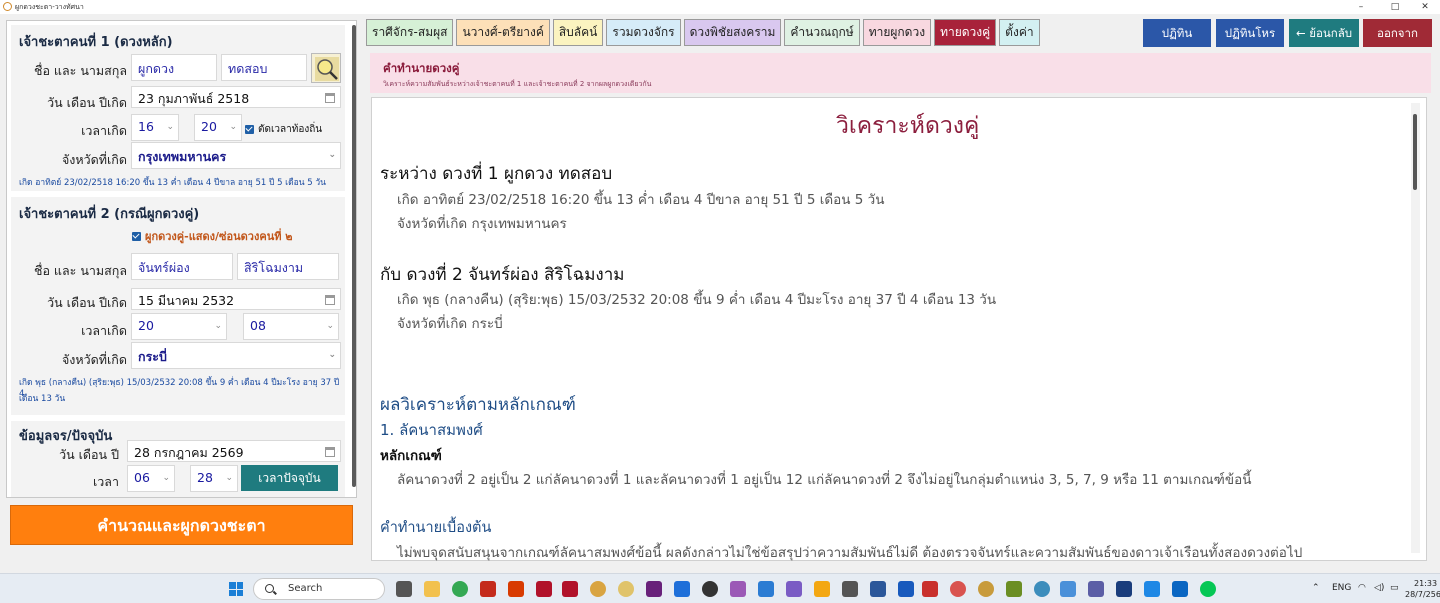 Image resolution: width=1440 pixels, height=603 pixels. I want to click on tab-combined-chart: รวมดวงจักร, so click(643, 32).